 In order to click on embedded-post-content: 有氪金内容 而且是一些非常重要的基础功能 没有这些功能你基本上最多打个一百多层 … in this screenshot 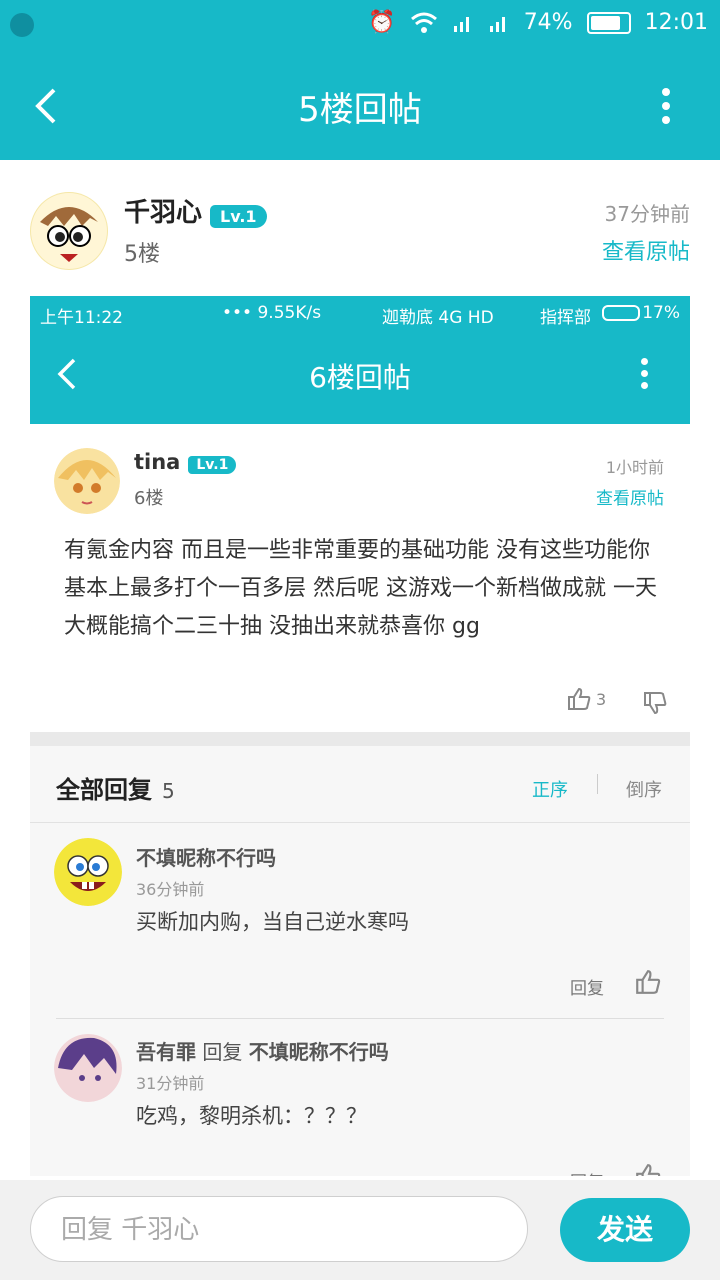, I will do `click(360, 588)`.